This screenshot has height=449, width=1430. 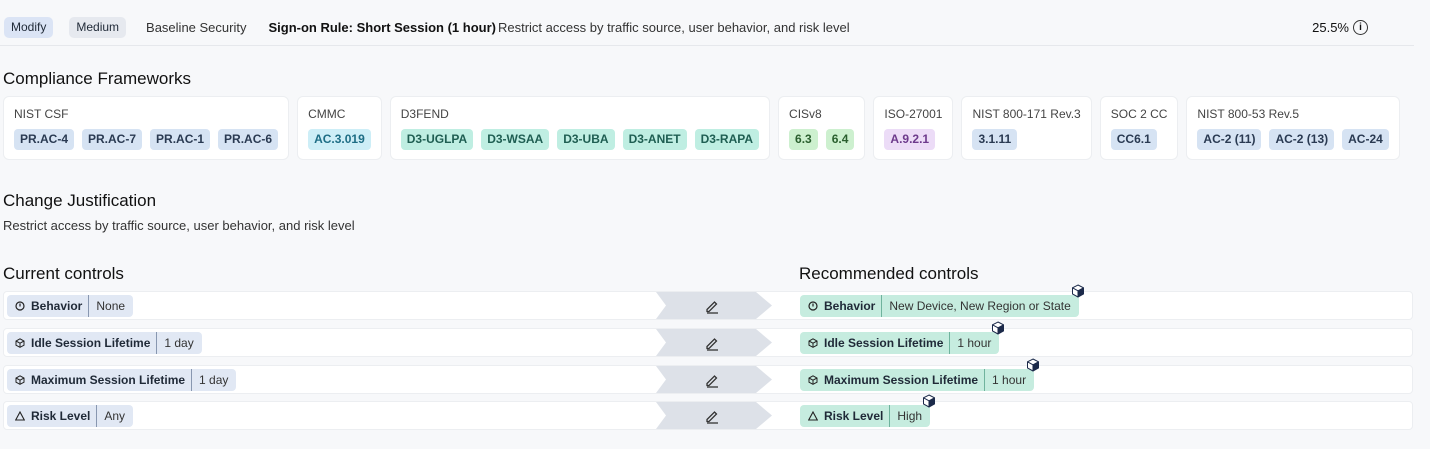 I want to click on recommended-control-pill: Maximum Session Lifetime 1 hour, so click(x=917, y=380).